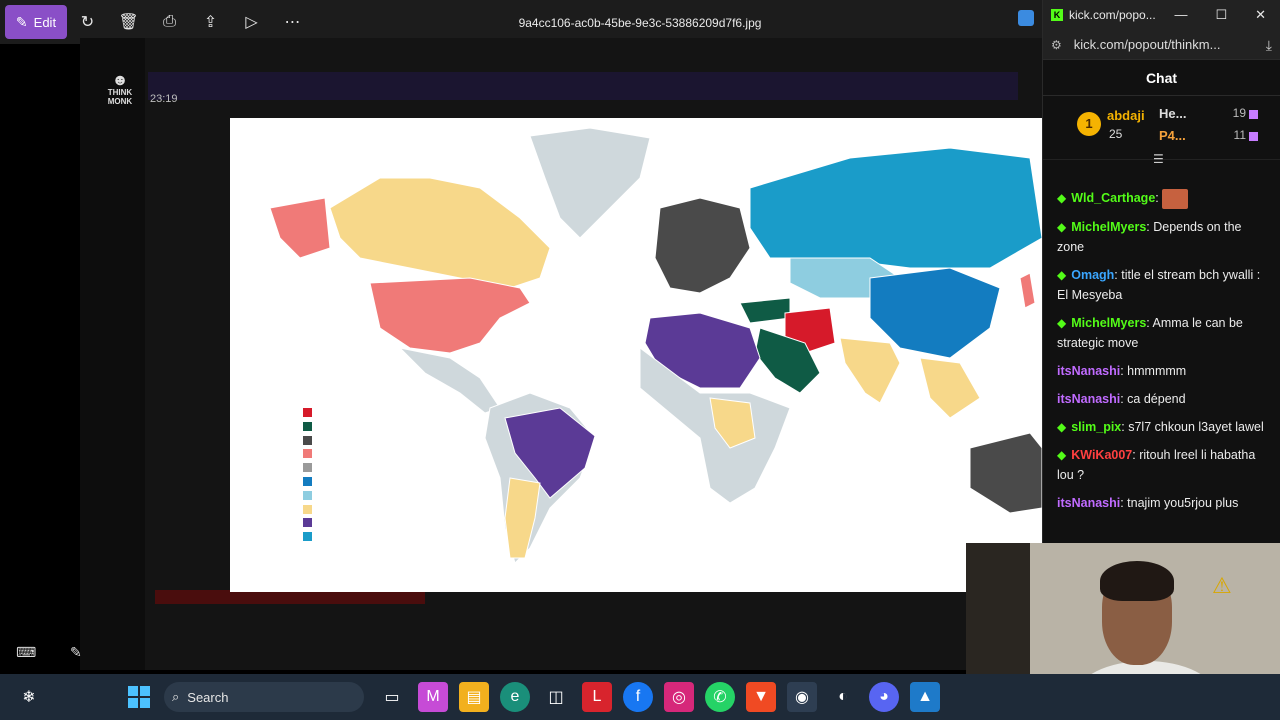 This screenshot has width=1280, height=720. Describe the element at coordinates (26, 652) in the screenshot. I see `keyboard-icon: ⌨` at that location.